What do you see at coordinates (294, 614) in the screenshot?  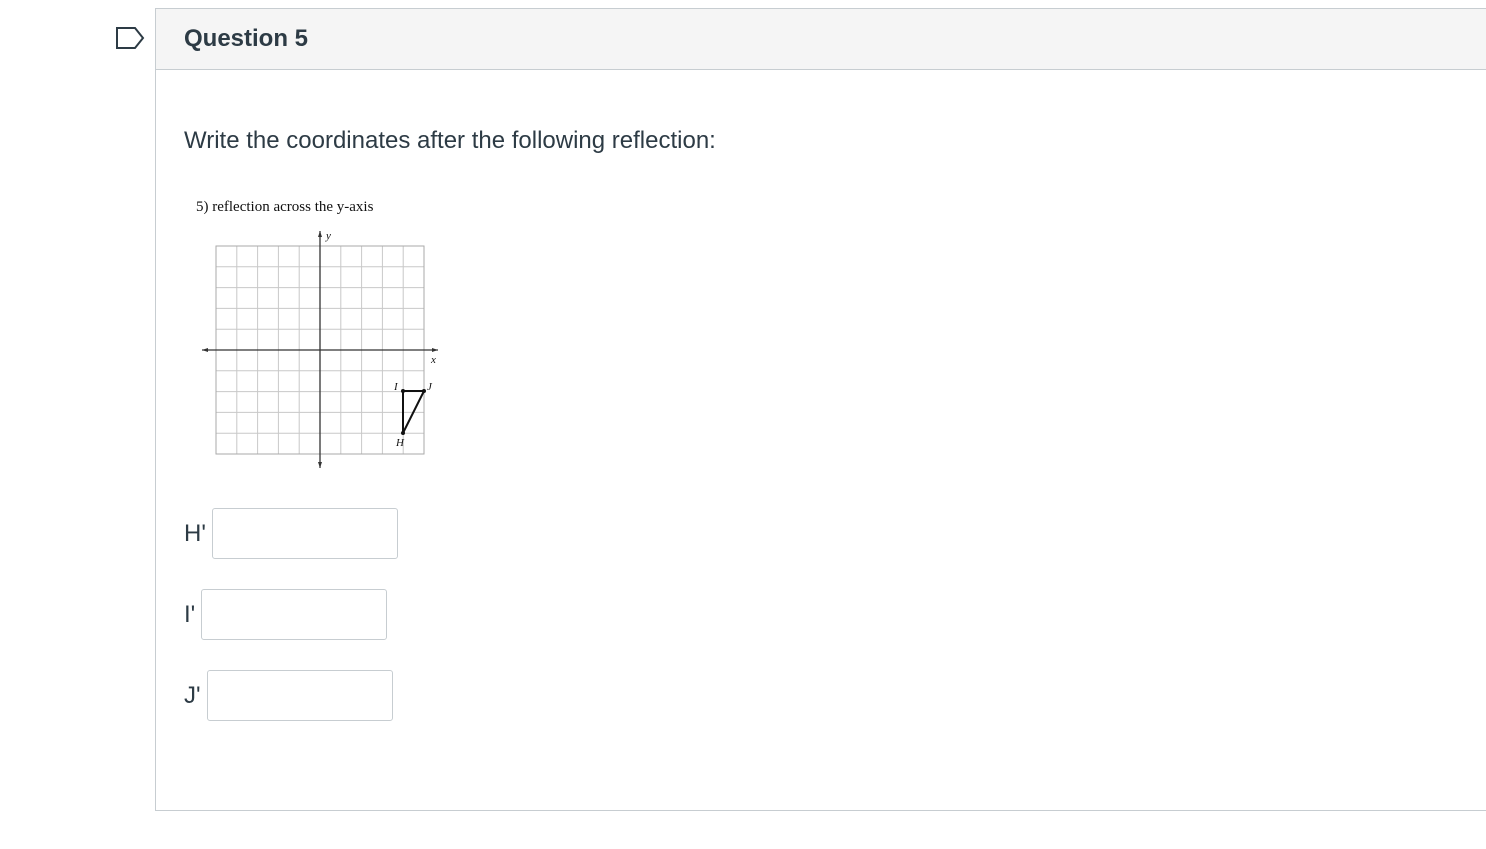 I see `answer-input-i` at bounding box center [294, 614].